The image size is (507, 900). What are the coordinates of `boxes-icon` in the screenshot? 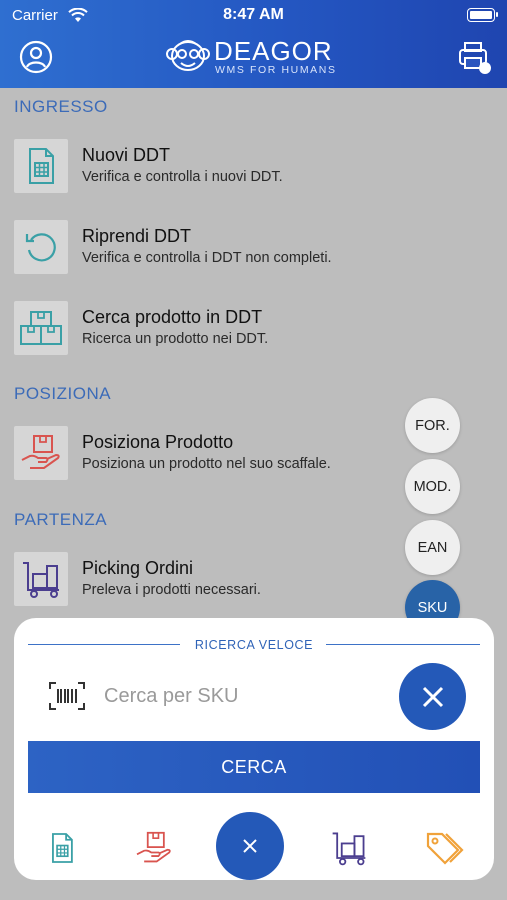 It's located at (41, 328).